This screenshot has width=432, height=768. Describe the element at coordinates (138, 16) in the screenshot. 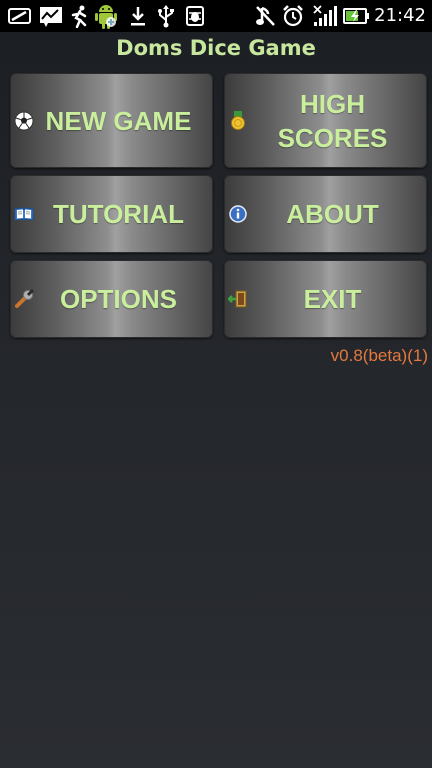

I see `download-icon` at that location.